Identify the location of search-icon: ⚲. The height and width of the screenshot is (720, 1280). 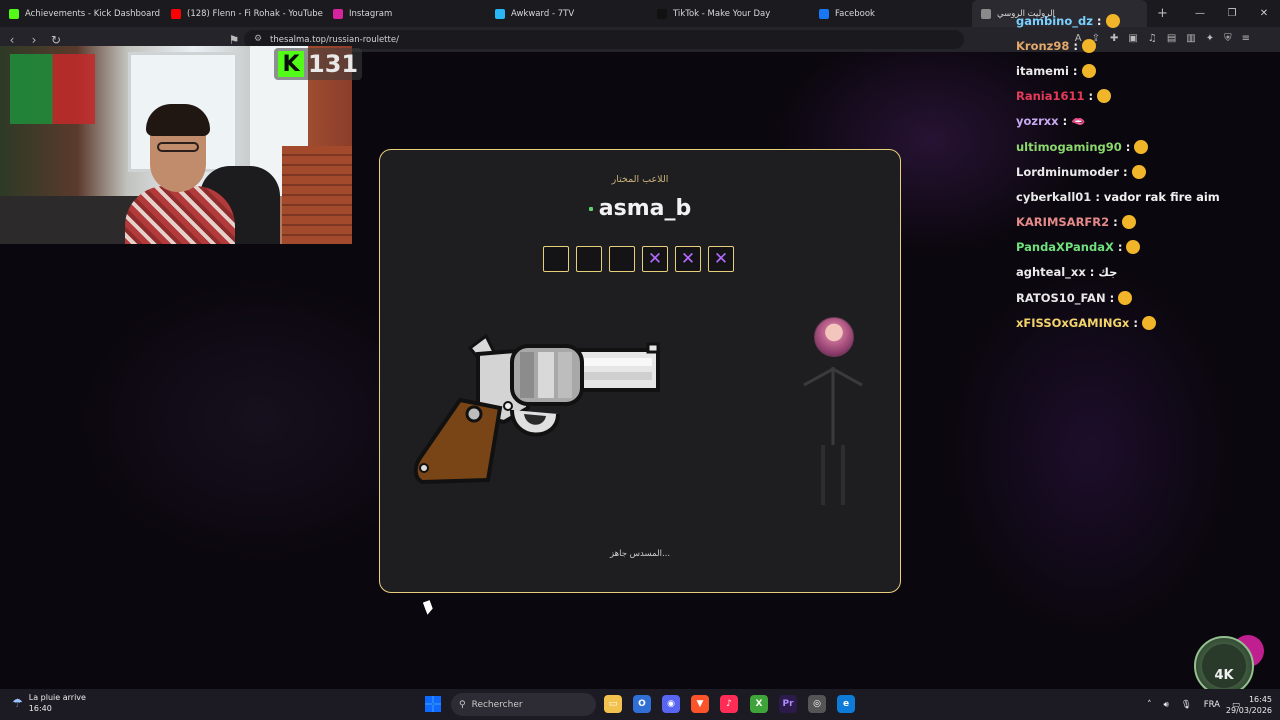
(462, 704).